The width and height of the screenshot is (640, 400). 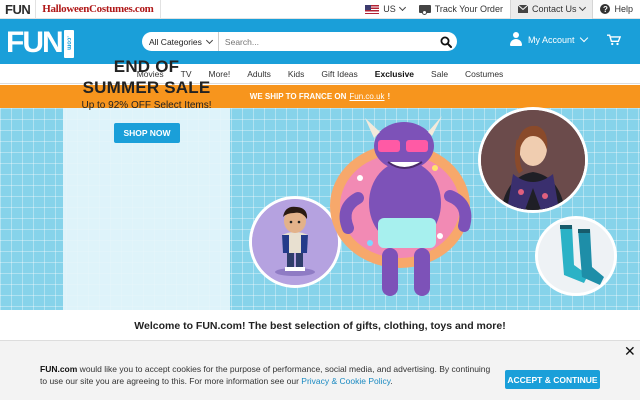 I want to click on help-label: Help, so click(x=623, y=9).